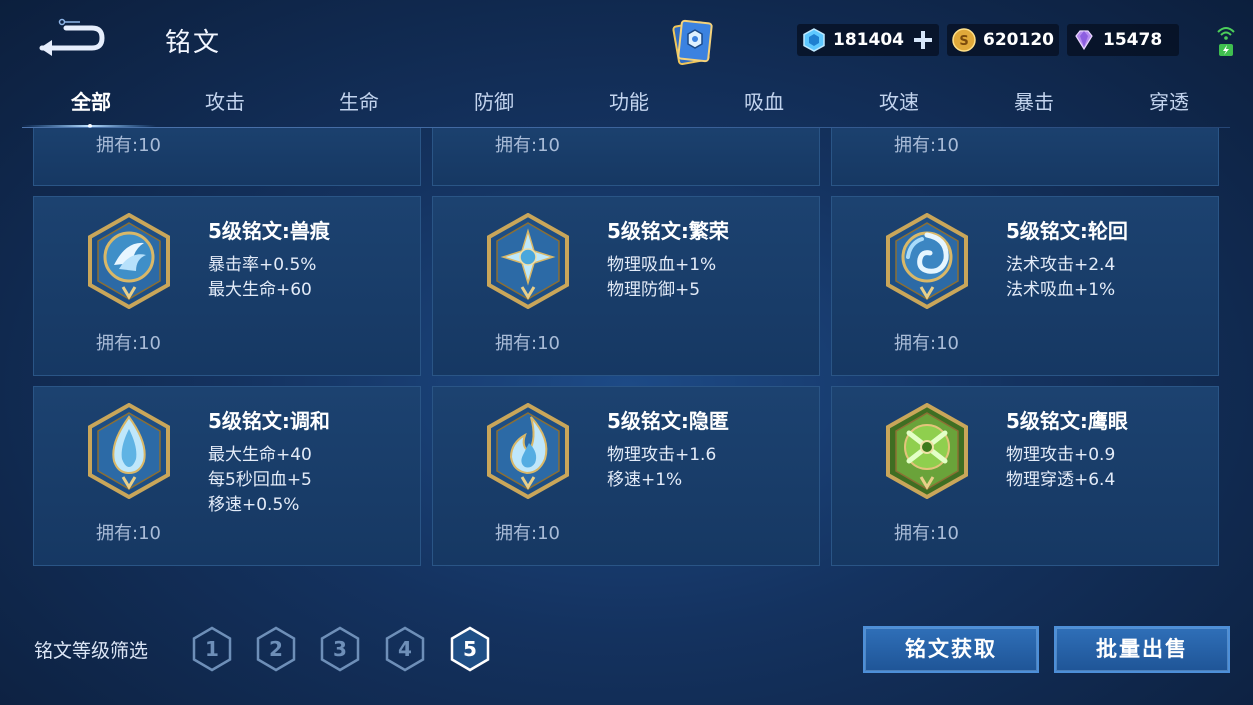 The height and width of the screenshot is (705, 1253). Describe the element at coordinates (1061, 265) in the screenshot. I see `rune-stat: 法术攻击+2.4` at that location.